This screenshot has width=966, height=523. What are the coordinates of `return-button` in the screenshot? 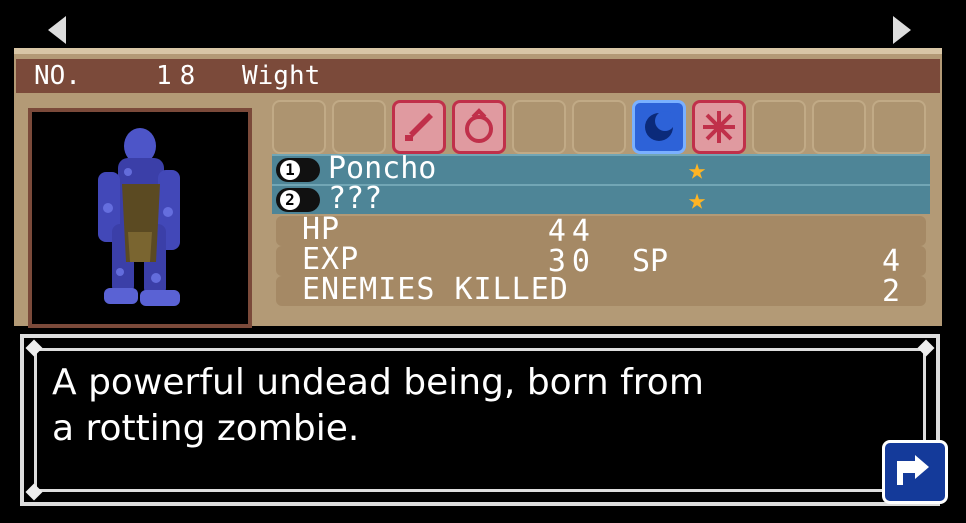 It's located at (915, 472).